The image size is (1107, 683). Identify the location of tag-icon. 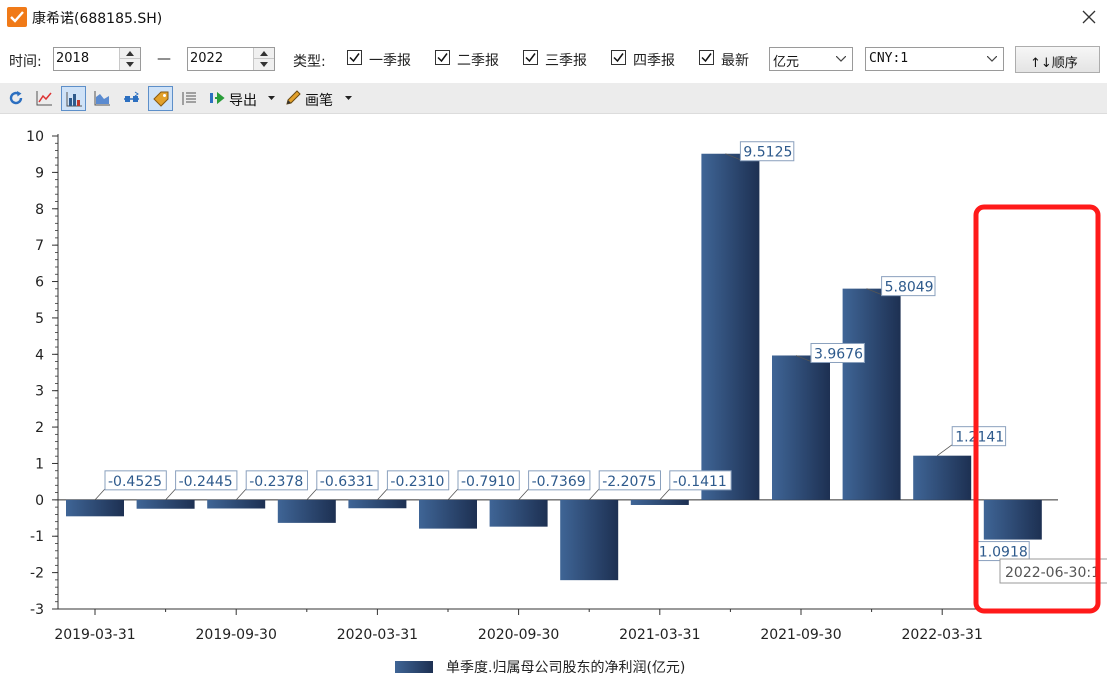
(161, 99).